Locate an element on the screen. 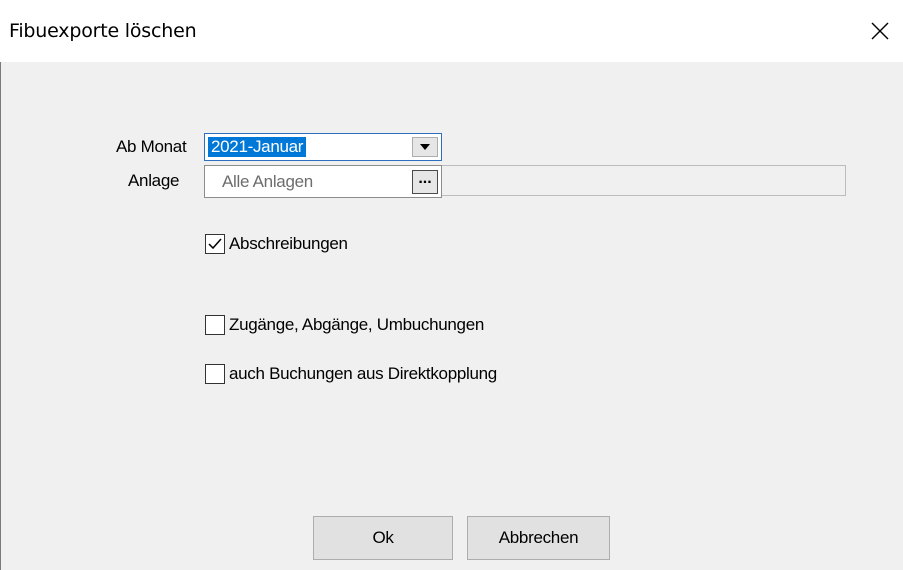  ab-monat-selected-value: 2021-Januar is located at coordinates (257, 147).